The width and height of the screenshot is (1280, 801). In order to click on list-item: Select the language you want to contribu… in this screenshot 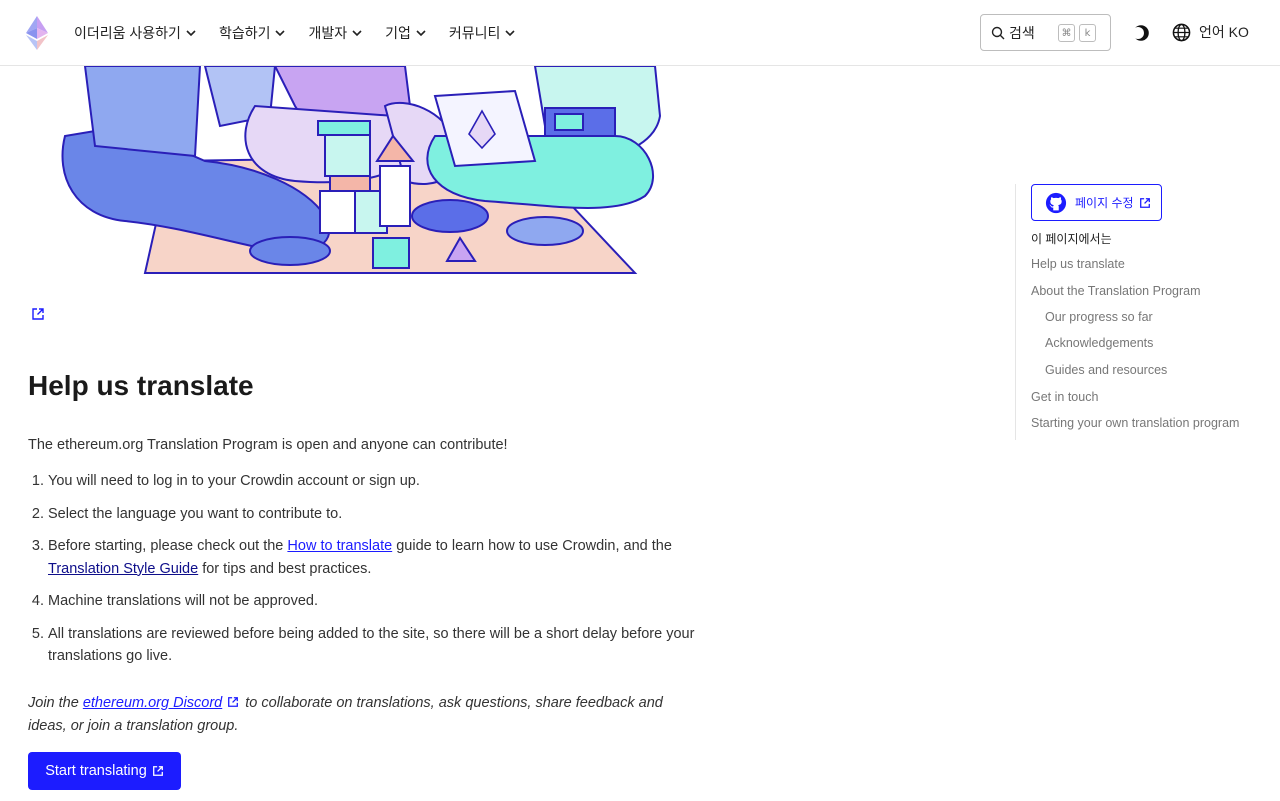, I will do `click(373, 514)`.